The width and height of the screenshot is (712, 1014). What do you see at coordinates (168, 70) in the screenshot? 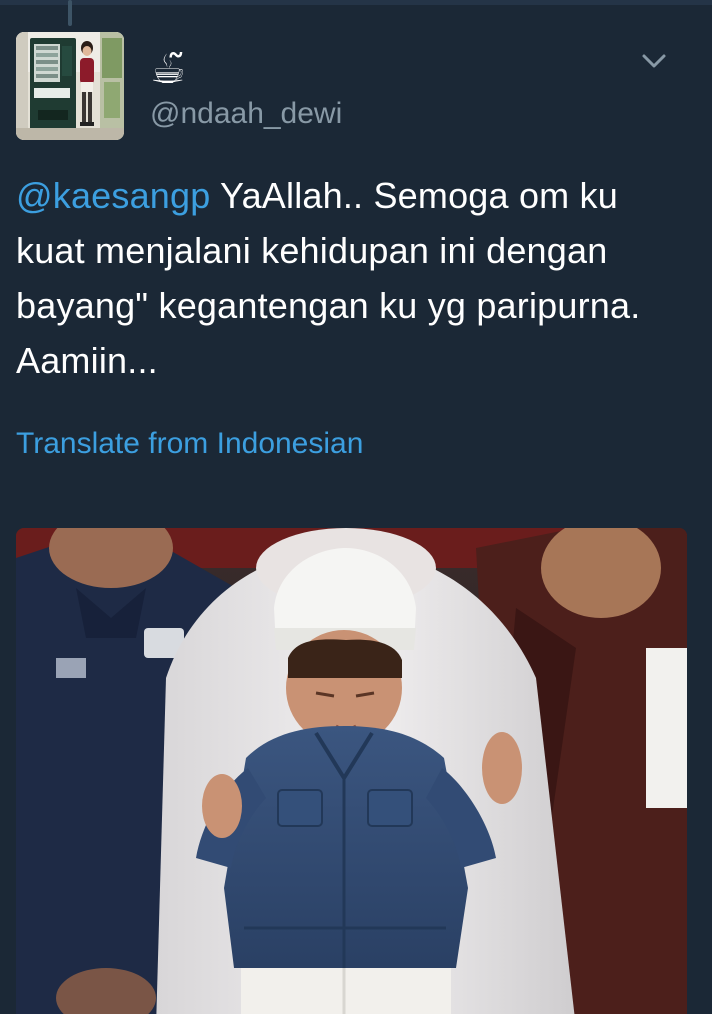
I see `display-name: ☕̃` at bounding box center [168, 70].